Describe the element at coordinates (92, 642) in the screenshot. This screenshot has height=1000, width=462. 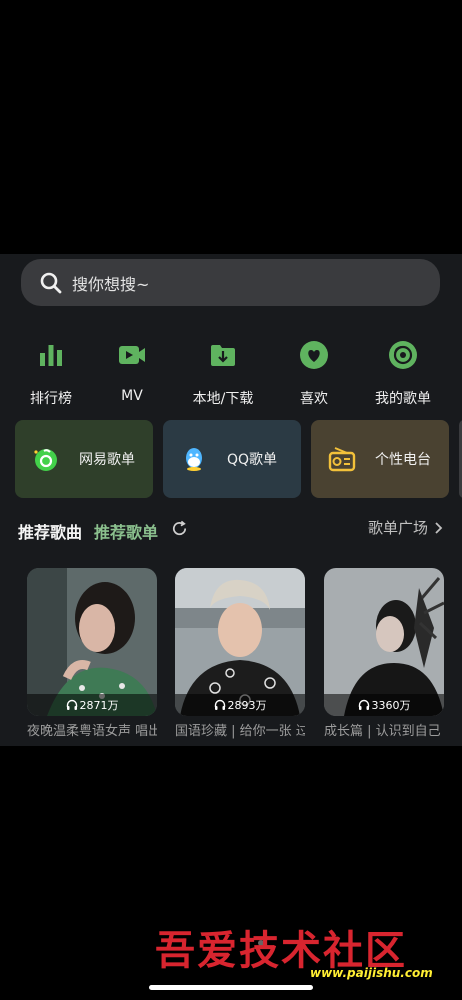
I see `playlist-cover: 2871万` at that location.